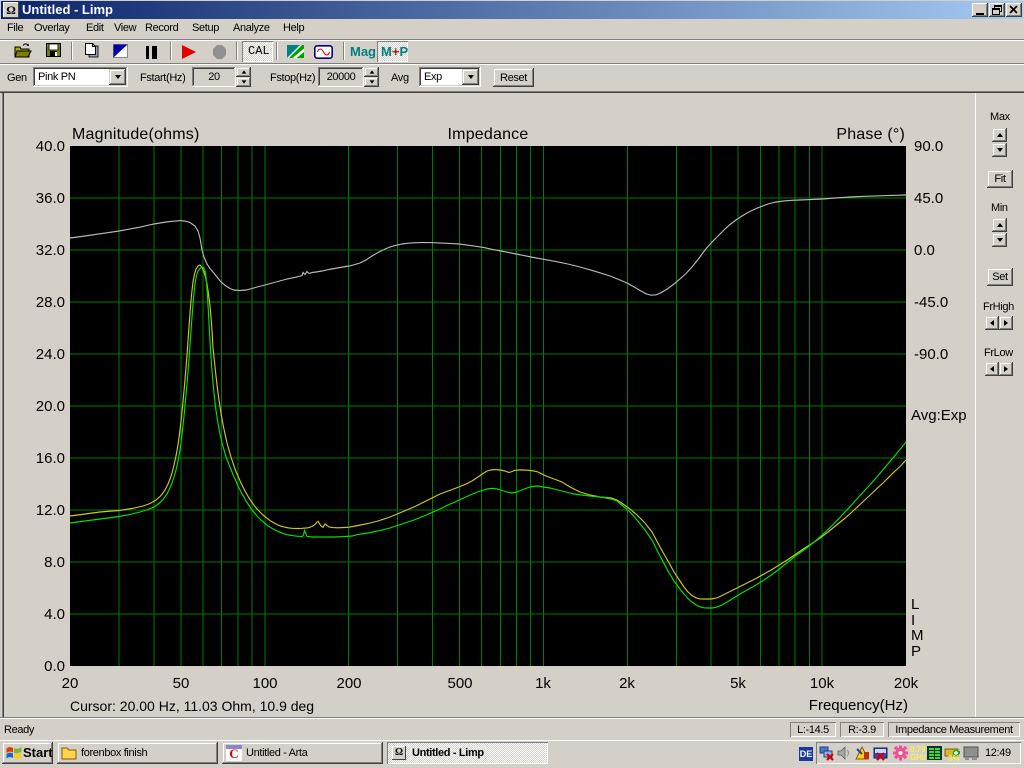  Describe the element at coordinates (918, 757) in the screenshot. I see `svg-text: GHz` at that location.